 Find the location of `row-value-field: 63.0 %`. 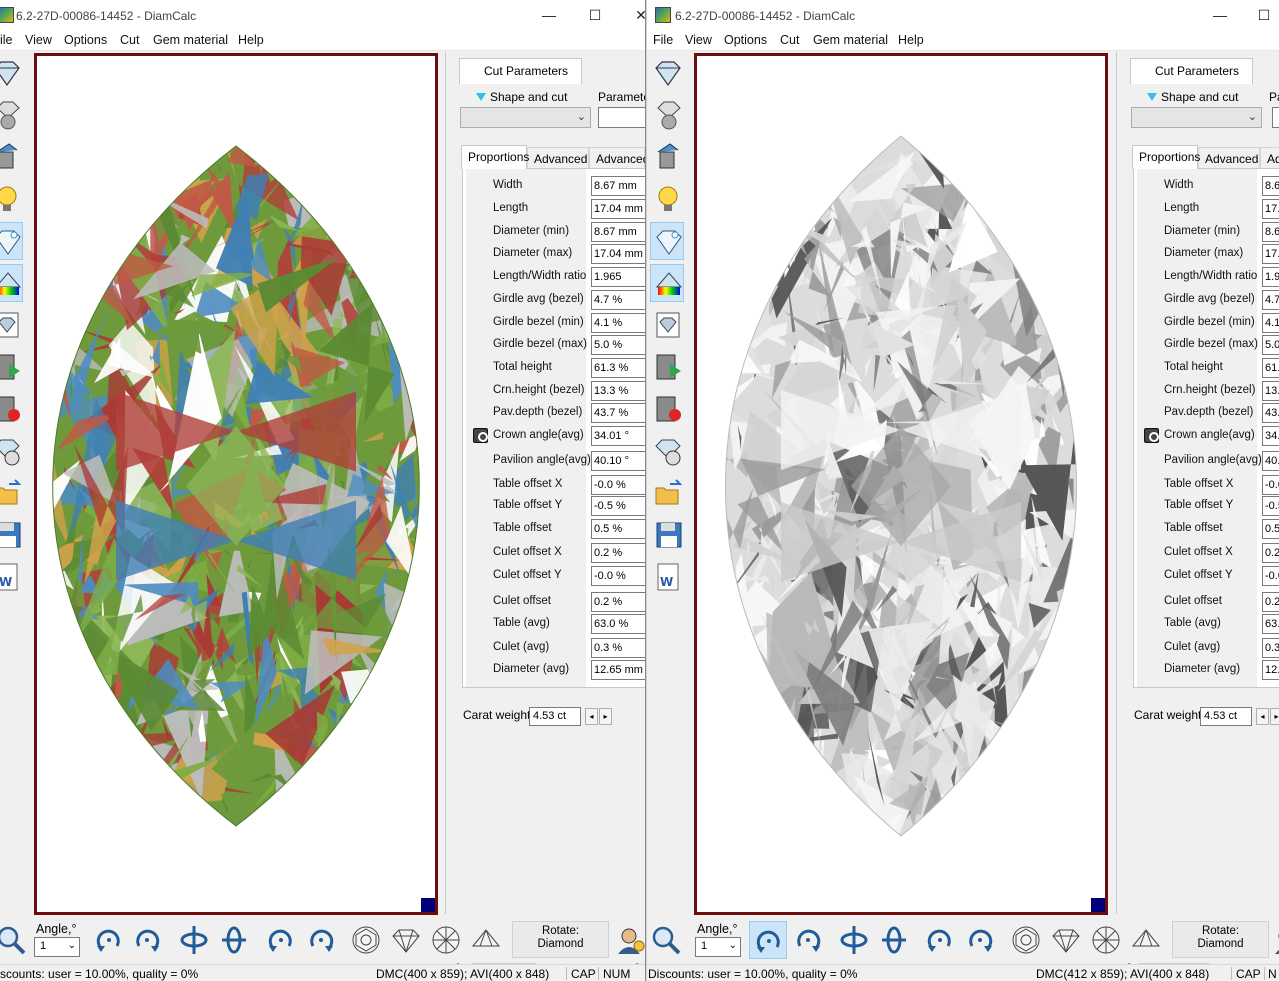

row-value-field: 63.0 % is located at coordinates (618, 624).